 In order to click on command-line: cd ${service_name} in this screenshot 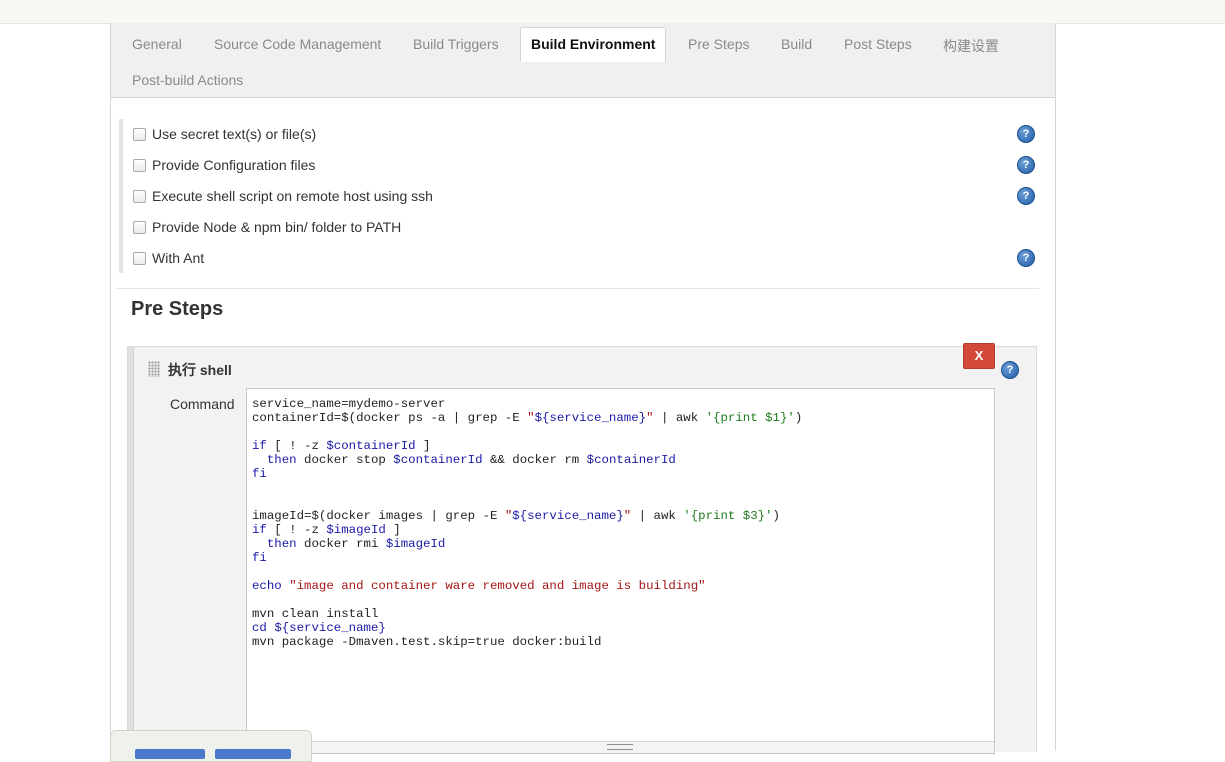, I will do `click(319, 628)`.